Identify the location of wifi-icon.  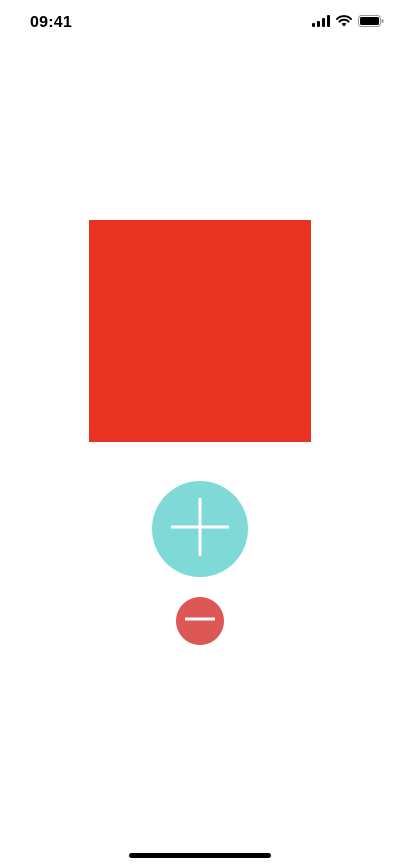
(344, 21).